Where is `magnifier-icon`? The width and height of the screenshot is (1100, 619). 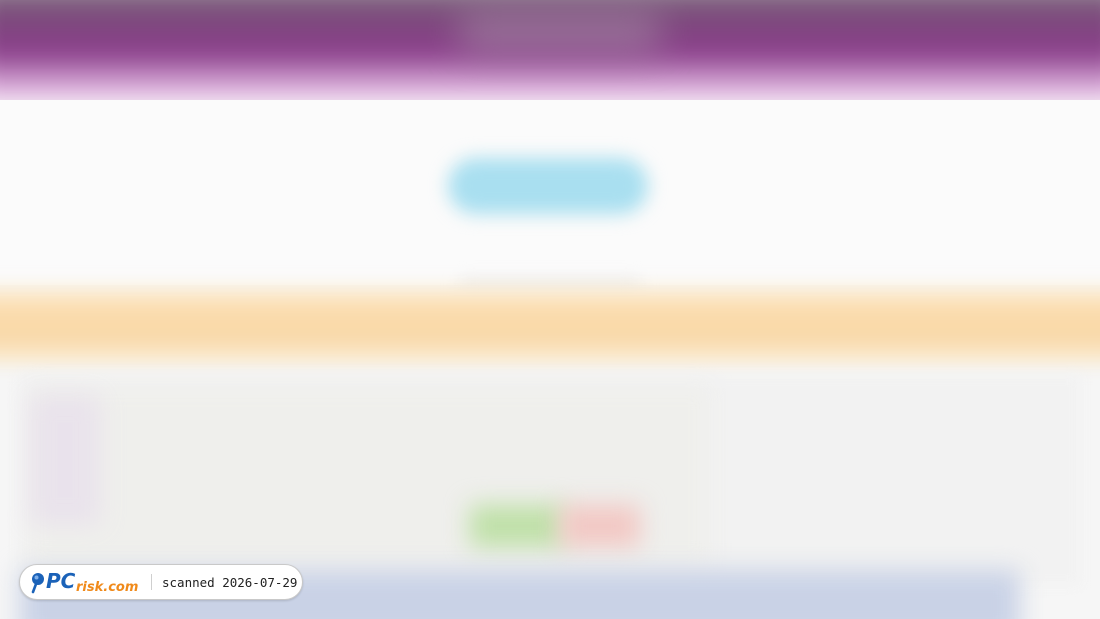 magnifier-icon is located at coordinates (38, 579).